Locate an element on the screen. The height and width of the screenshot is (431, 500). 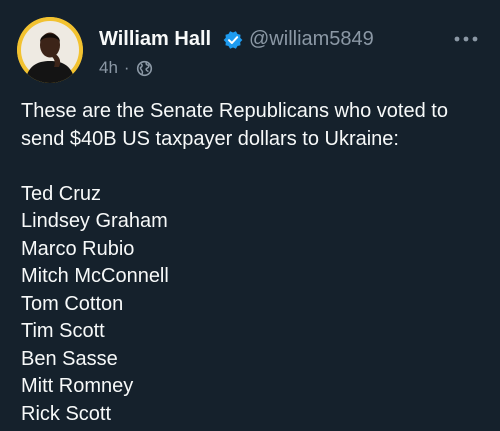
list-item: Ted Cruz is located at coordinates (61, 193).